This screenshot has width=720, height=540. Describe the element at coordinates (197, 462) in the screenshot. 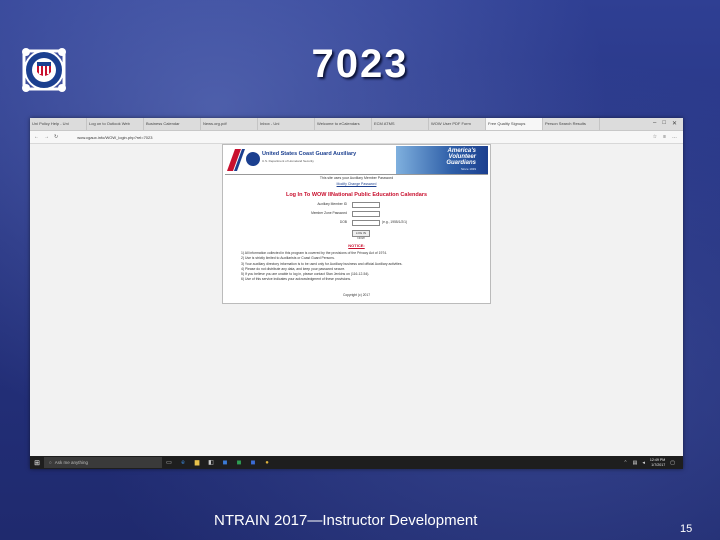

I see `file-explorer-icon: ▆` at that location.